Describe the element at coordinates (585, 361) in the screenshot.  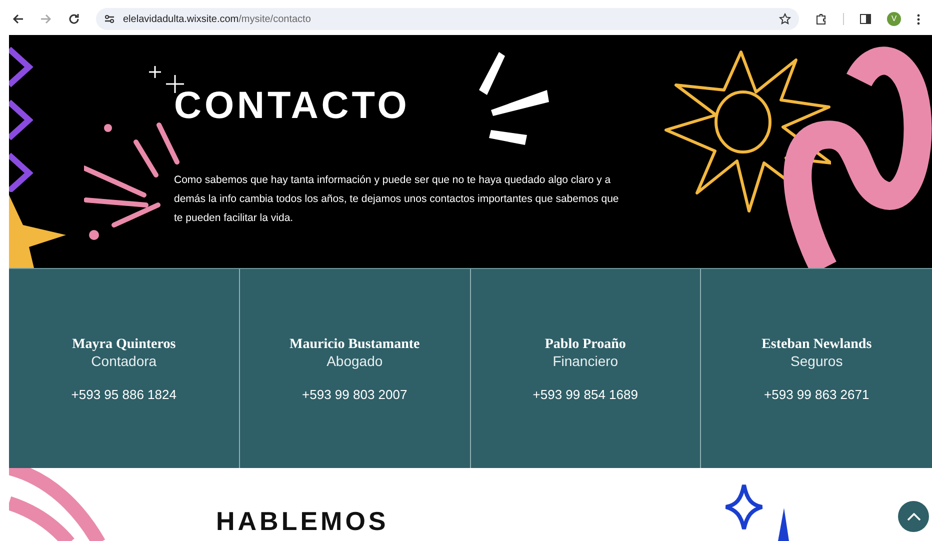
I see `contact-role: Financiero` at that location.